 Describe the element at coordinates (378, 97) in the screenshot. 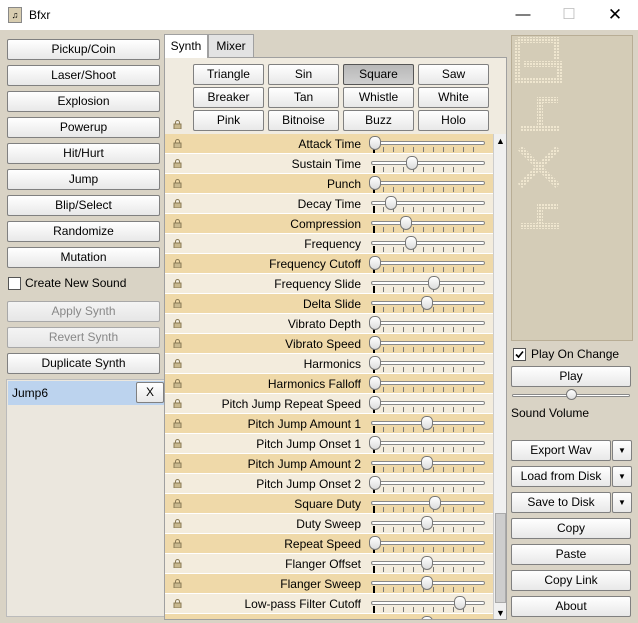

I see `waveform-whistle-button: Whistle` at that location.